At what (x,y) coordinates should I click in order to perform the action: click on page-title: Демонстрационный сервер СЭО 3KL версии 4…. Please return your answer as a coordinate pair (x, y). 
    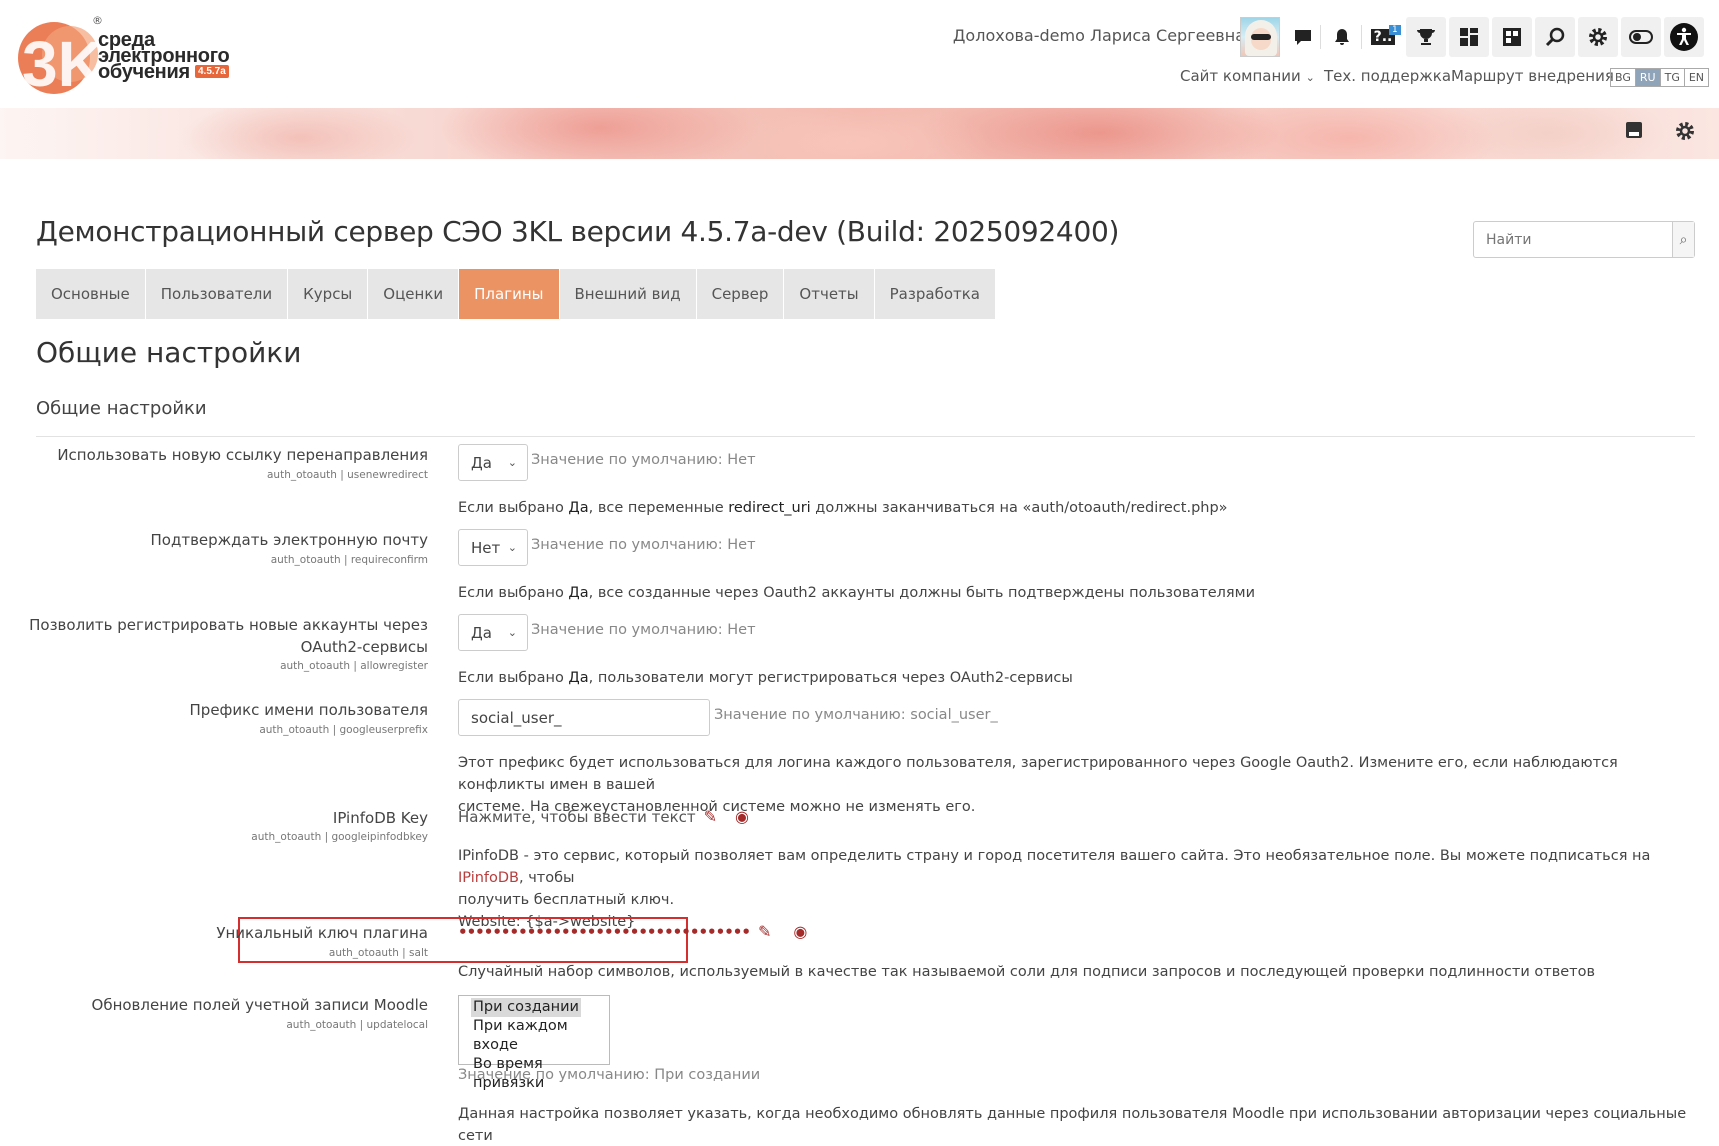
    Looking at the image, I should click on (578, 231).